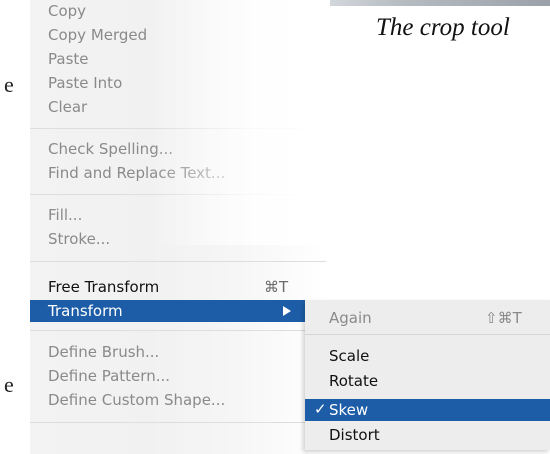 This screenshot has width=550, height=454. What do you see at coordinates (427, 375) in the screenshot?
I see `transform-submenu: Again ⇧⌘T Scale Rotate ✓ Skew Distort` at bounding box center [427, 375].